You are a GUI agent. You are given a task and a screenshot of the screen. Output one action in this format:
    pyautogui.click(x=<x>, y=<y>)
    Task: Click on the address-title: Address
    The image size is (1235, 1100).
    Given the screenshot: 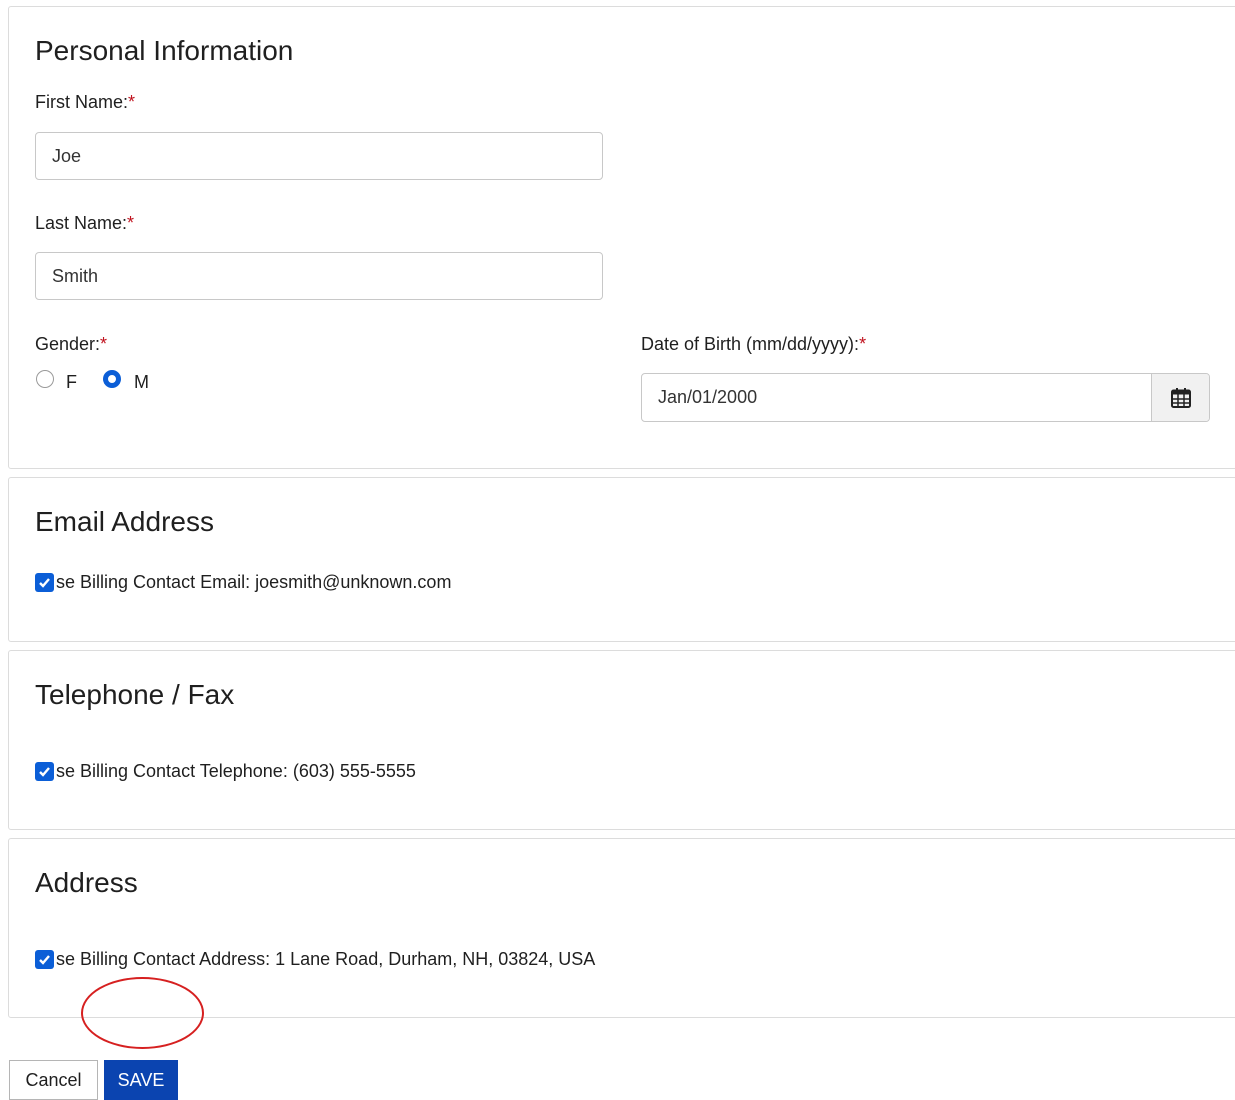 What is the action you would take?
    pyautogui.click(x=86, y=882)
    